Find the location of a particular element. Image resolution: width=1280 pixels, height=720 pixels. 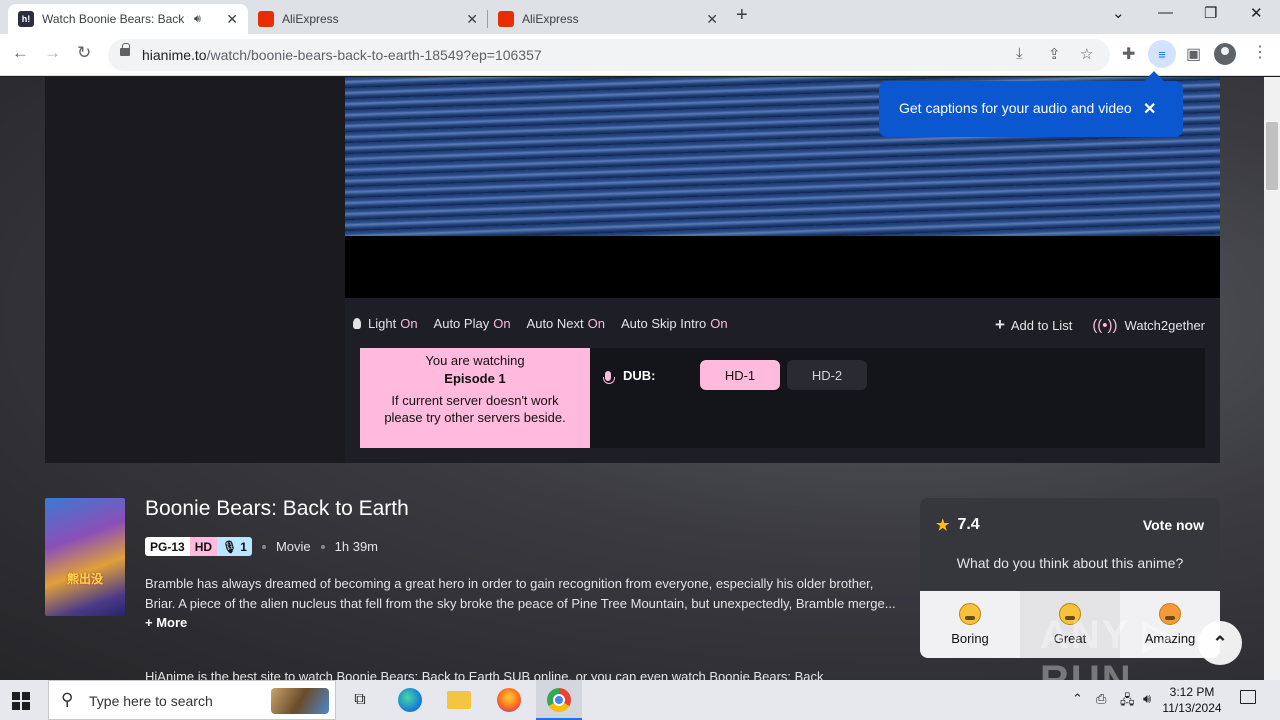

taskbar-search-box: ⚲ Type here to search is located at coordinates (192, 700).